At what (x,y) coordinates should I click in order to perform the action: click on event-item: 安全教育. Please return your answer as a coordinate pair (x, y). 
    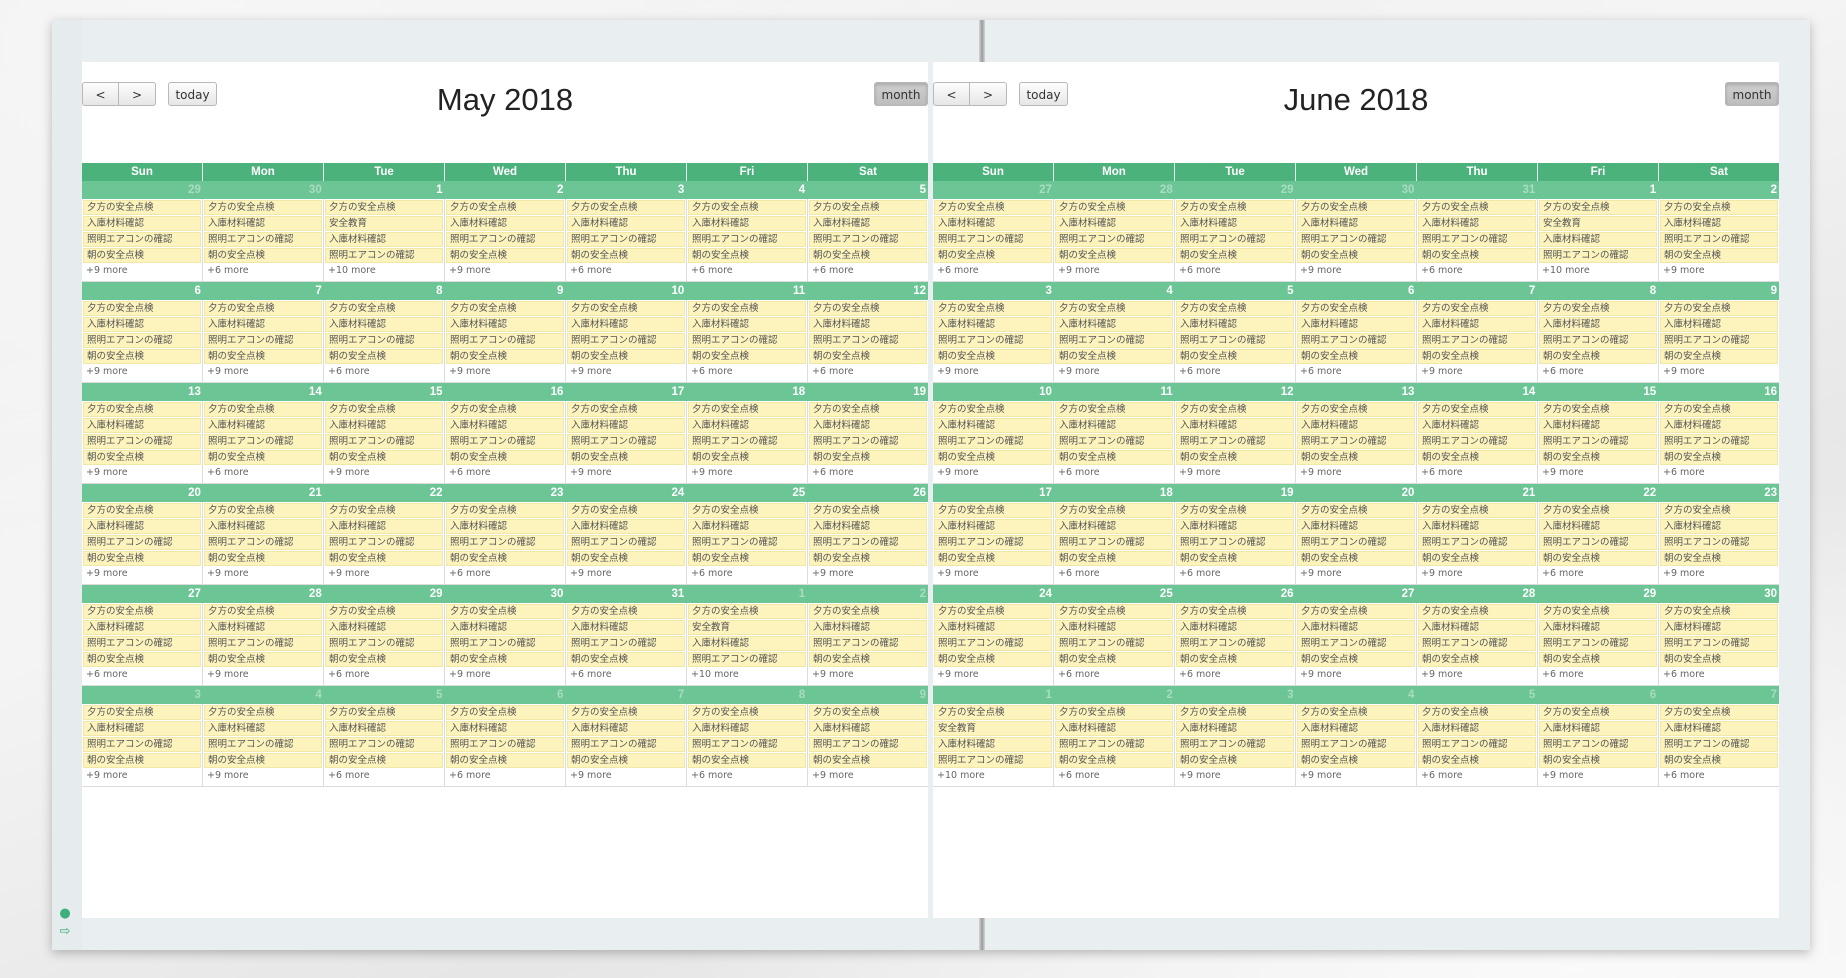
    Looking at the image, I should click on (747, 627).